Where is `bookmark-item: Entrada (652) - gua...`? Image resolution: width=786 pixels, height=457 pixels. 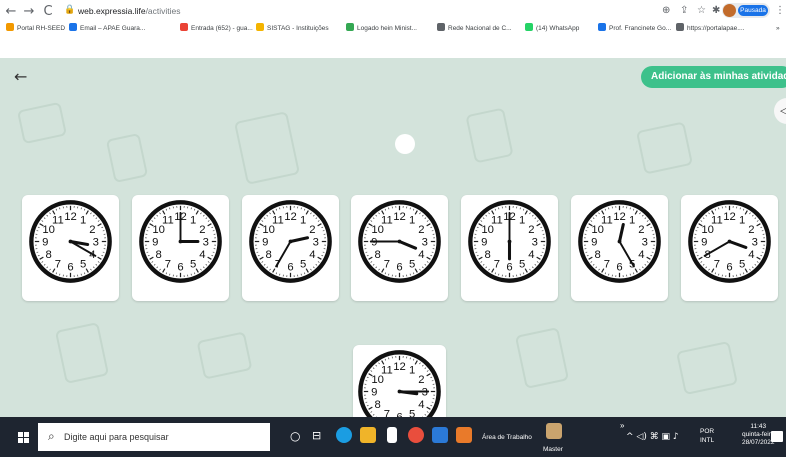
bookmark-item: Entrada (652) - gua... is located at coordinates (216, 29).